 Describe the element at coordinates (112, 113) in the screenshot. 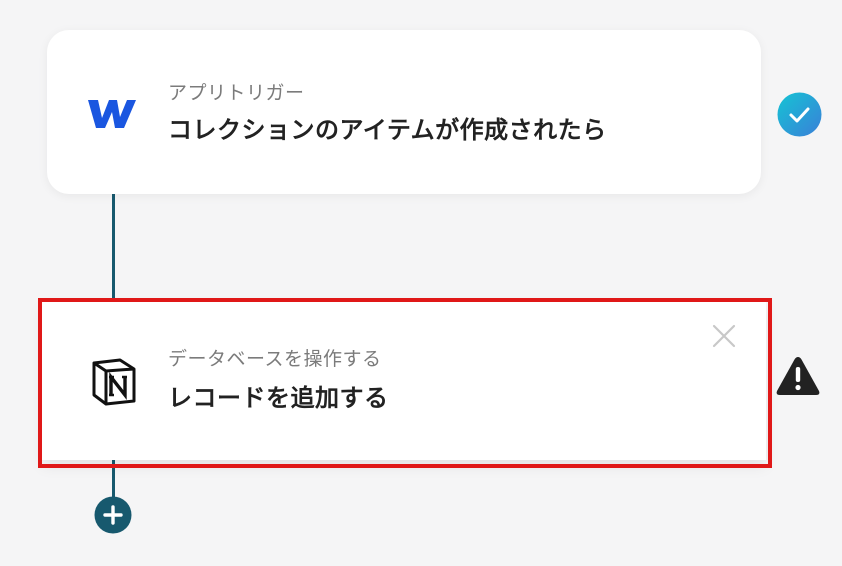

I see `webflow-icon` at that location.